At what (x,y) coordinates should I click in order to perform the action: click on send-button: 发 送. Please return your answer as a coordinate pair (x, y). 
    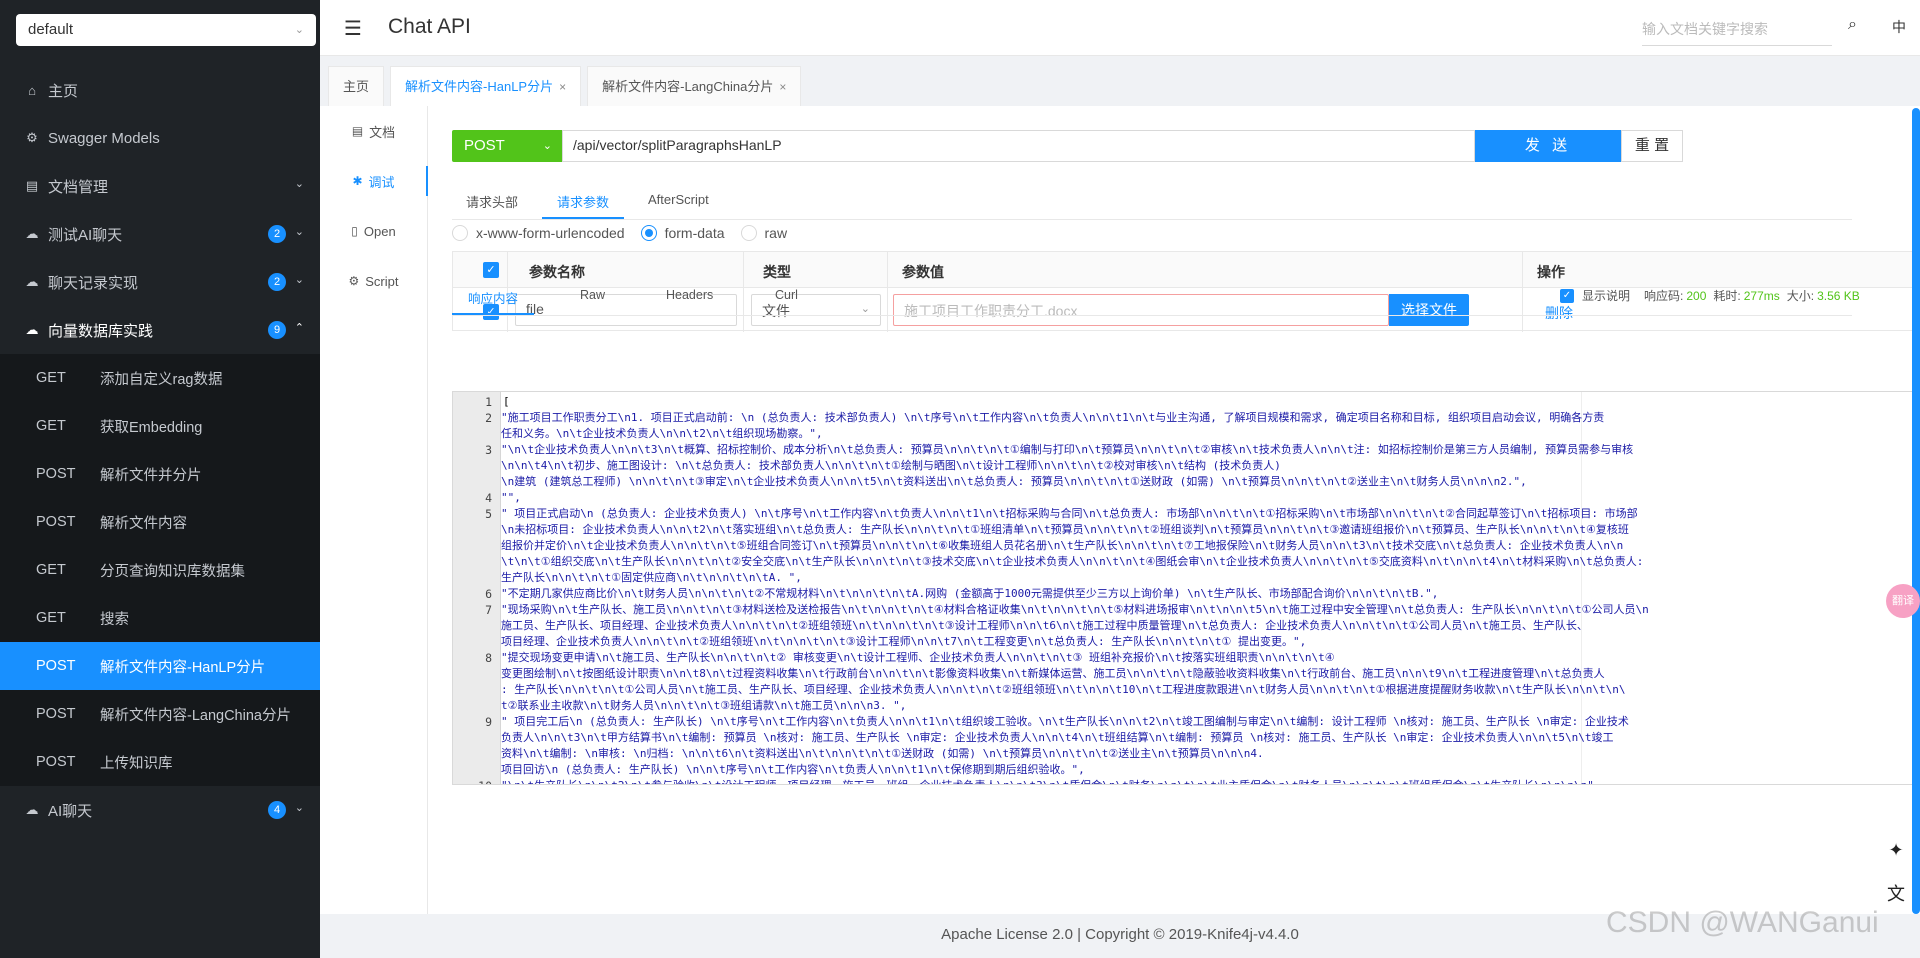
    Looking at the image, I should click on (1548, 146).